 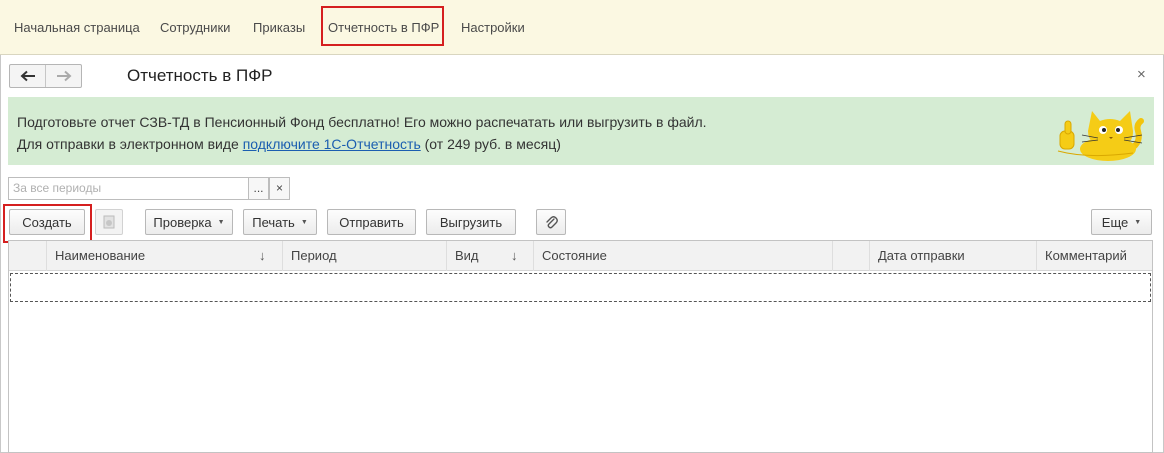 I want to click on nav-employees: Сотрудники, so click(x=195, y=27).